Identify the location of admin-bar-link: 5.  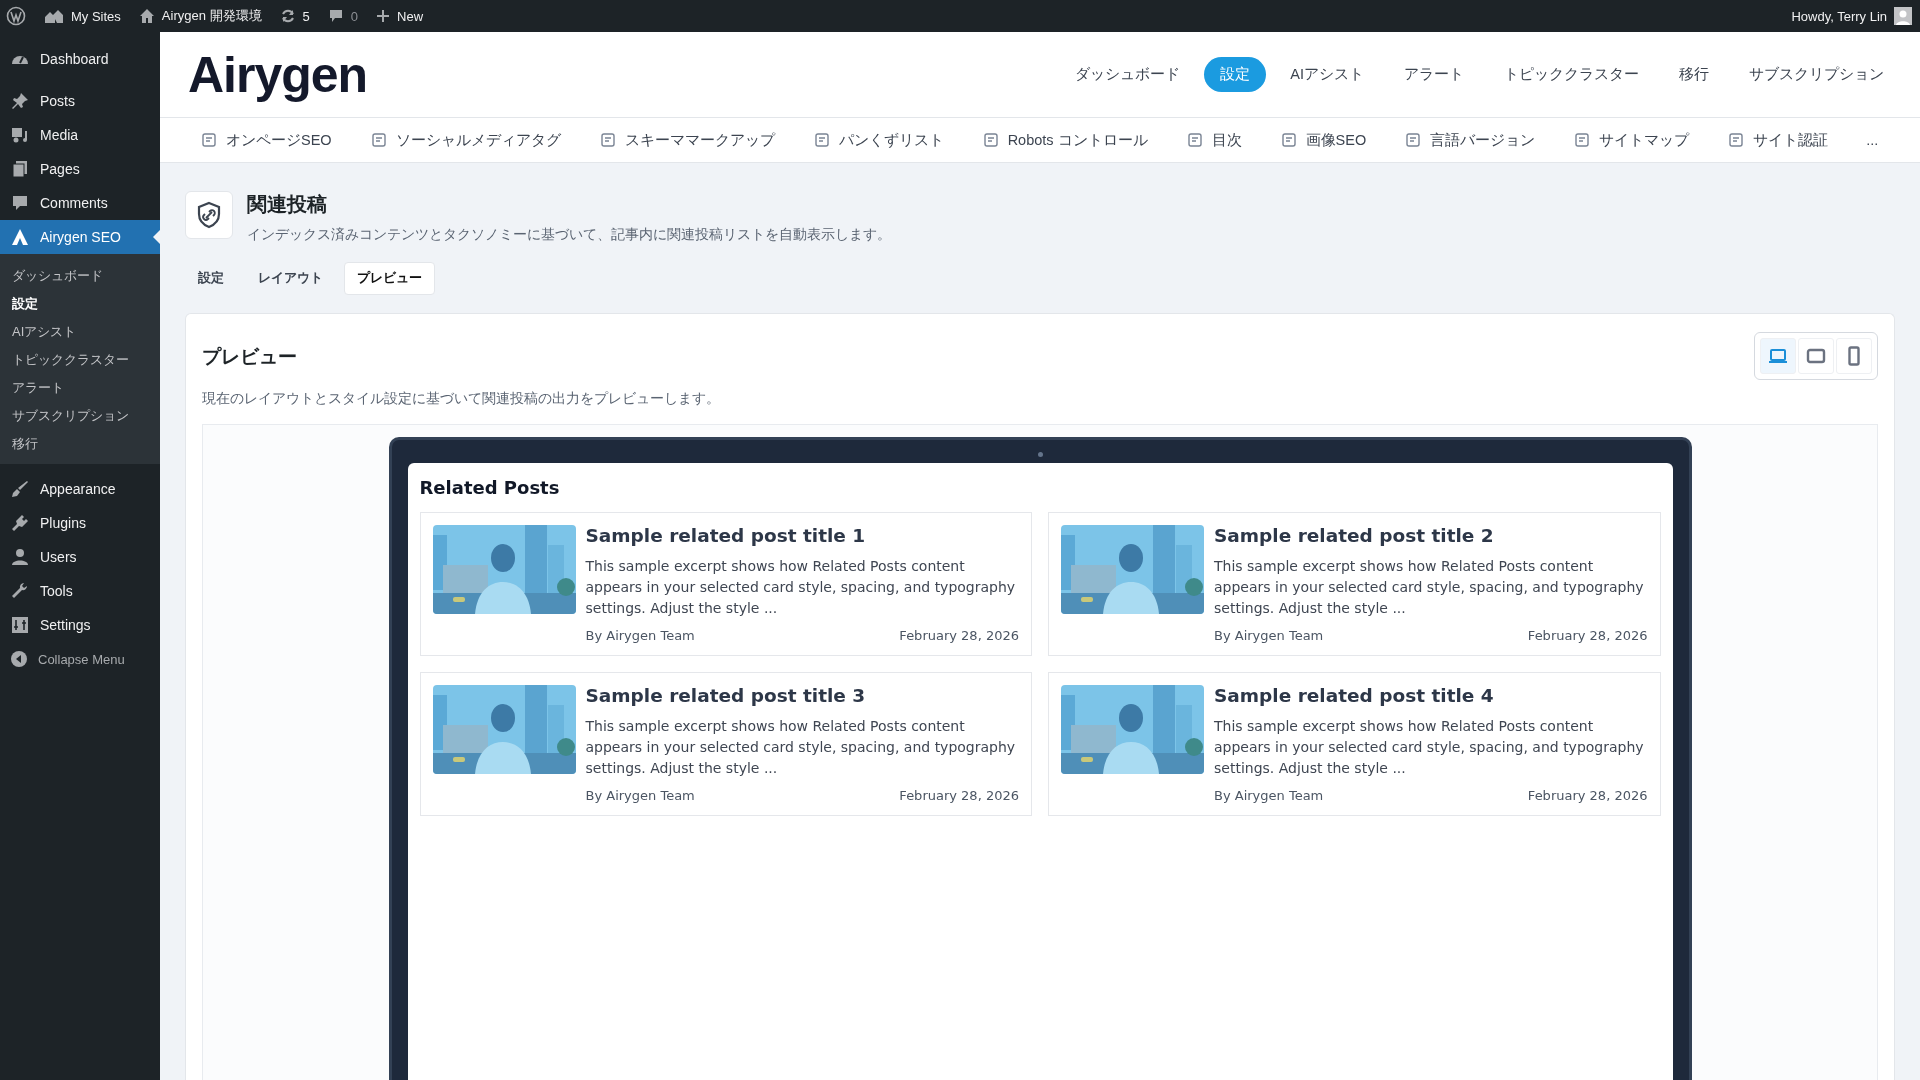
(294, 16).